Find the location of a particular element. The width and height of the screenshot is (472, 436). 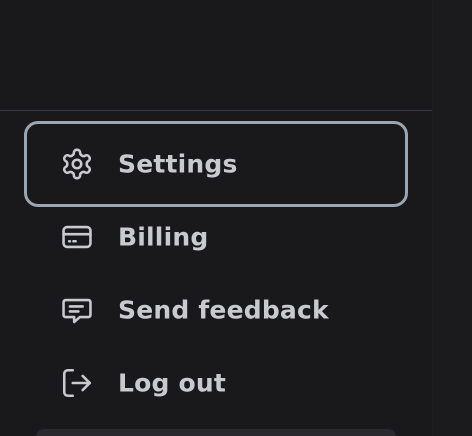

menu-item-label: Send feedback is located at coordinates (223, 310).